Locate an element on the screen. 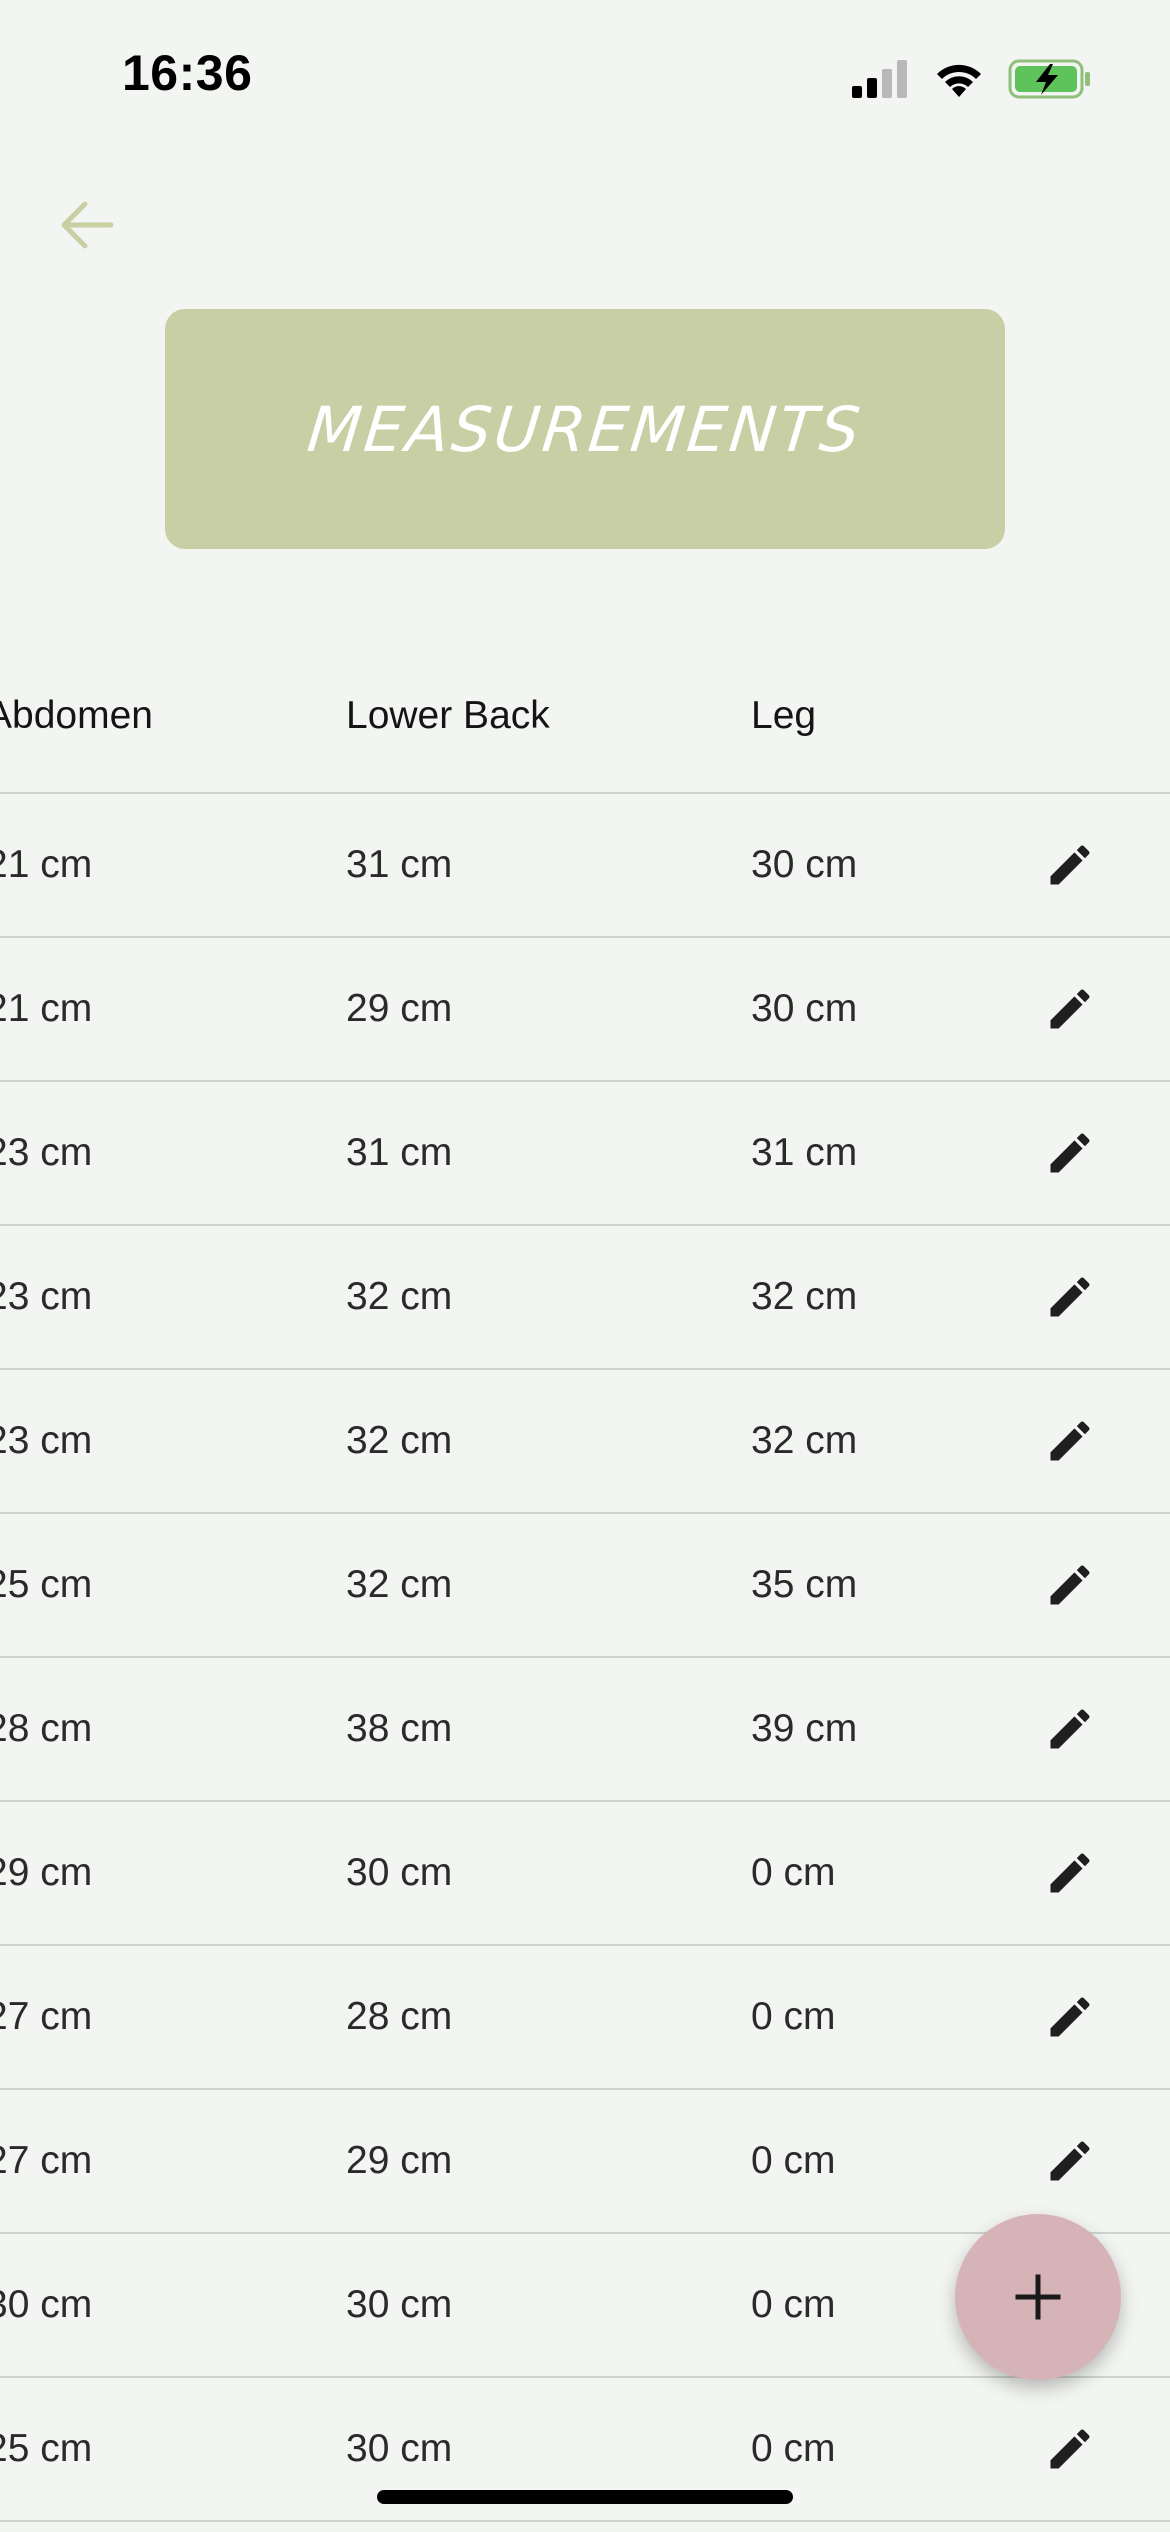 This screenshot has height=2532, width=1170. cell-abdomen: 29 cm is located at coordinates (46, 1872).